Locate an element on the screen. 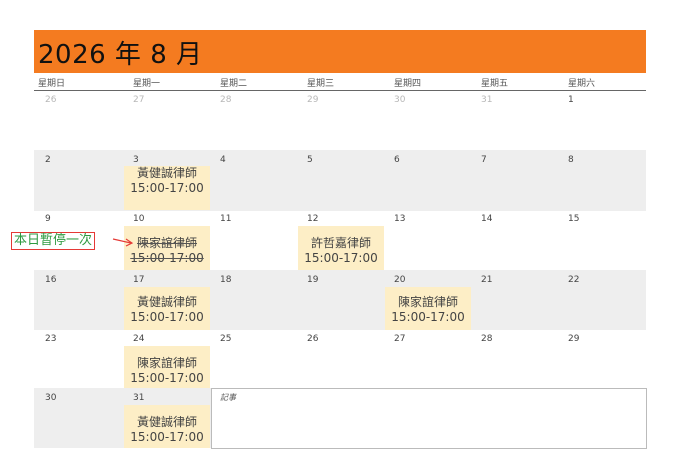 Image resolution: width=683 pixels, height=470 pixels. day-cell: 16 is located at coordinates (50, 280).